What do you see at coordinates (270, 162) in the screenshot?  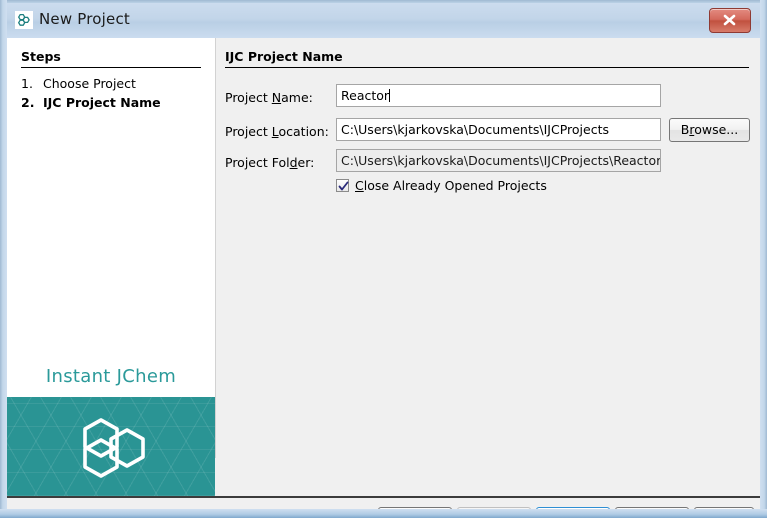 I see `project-folder-label: Project Folder:` at bounding box center [270, 162].